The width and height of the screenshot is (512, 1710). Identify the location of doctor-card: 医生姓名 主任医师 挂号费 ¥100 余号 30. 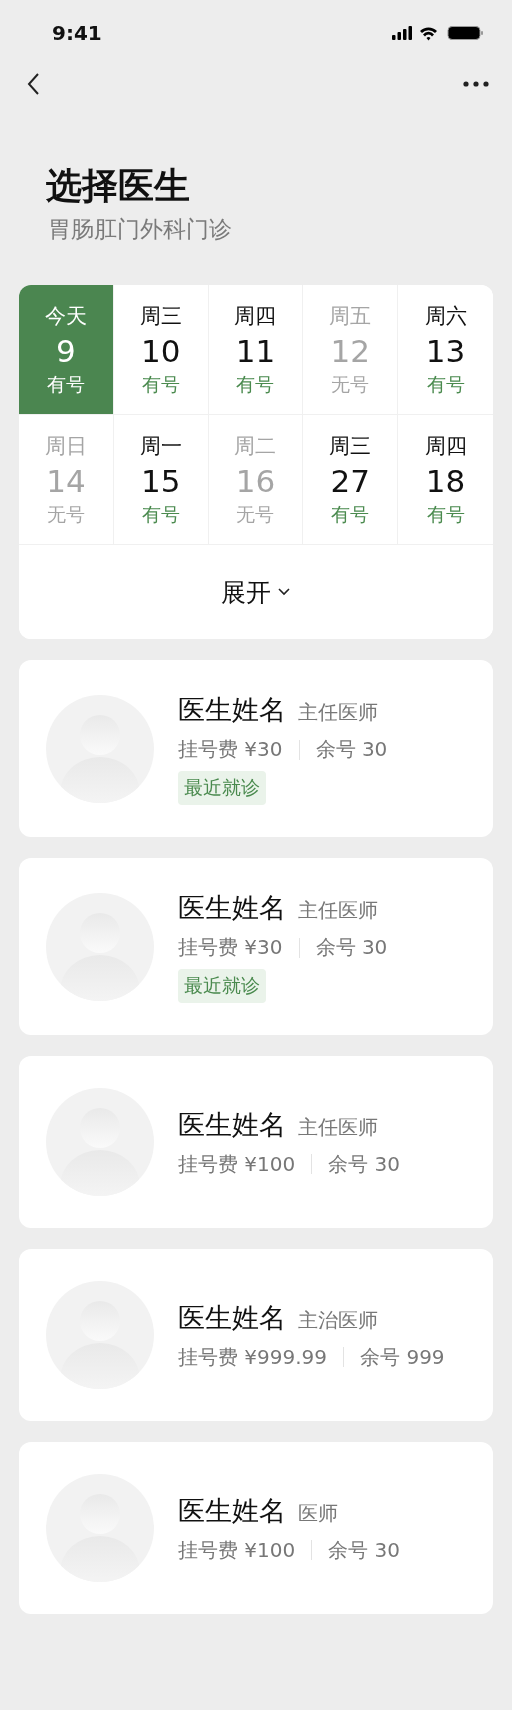
(256, 1142).